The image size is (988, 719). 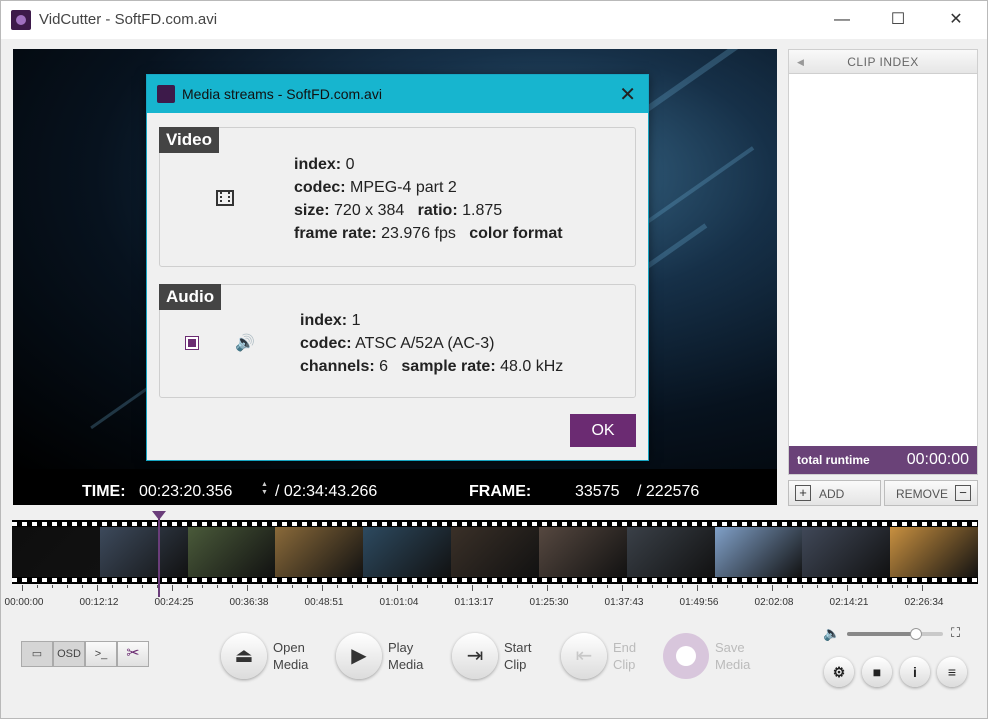 I want to click on speaker-icon: 🔊, so click(x=245, y=343).